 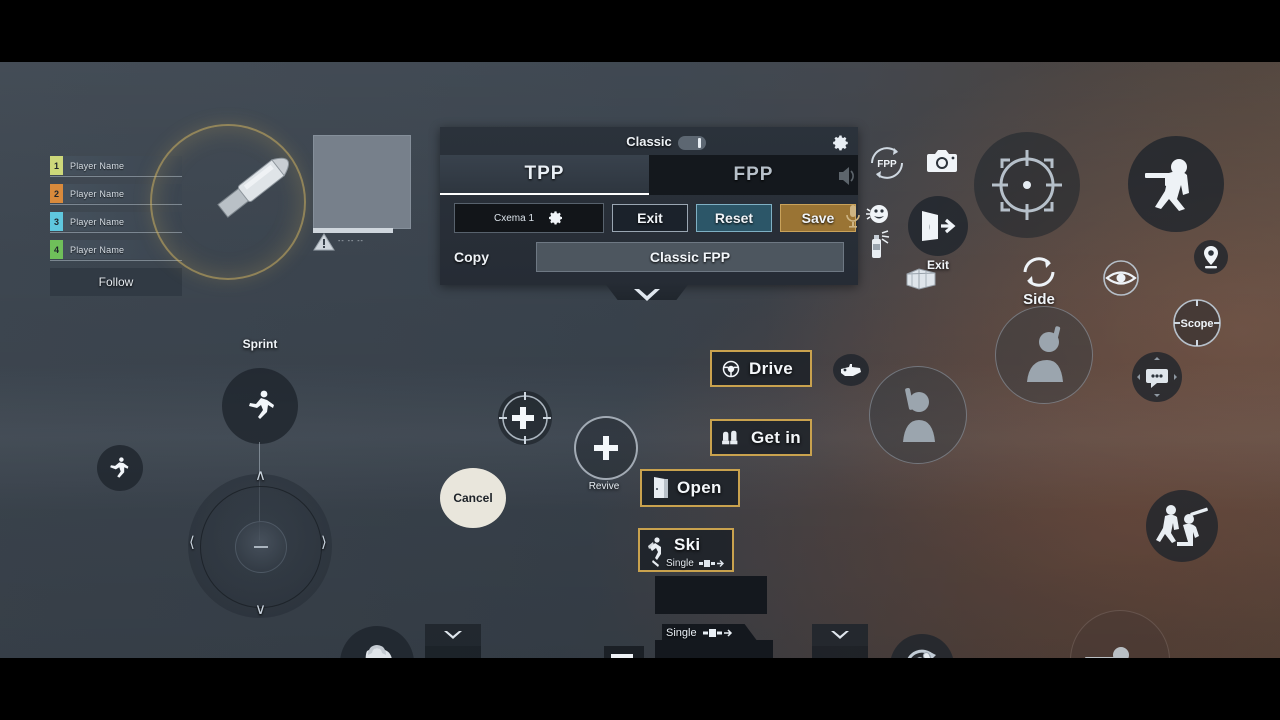 I want to click on minimap, so click(x=362, y=182).